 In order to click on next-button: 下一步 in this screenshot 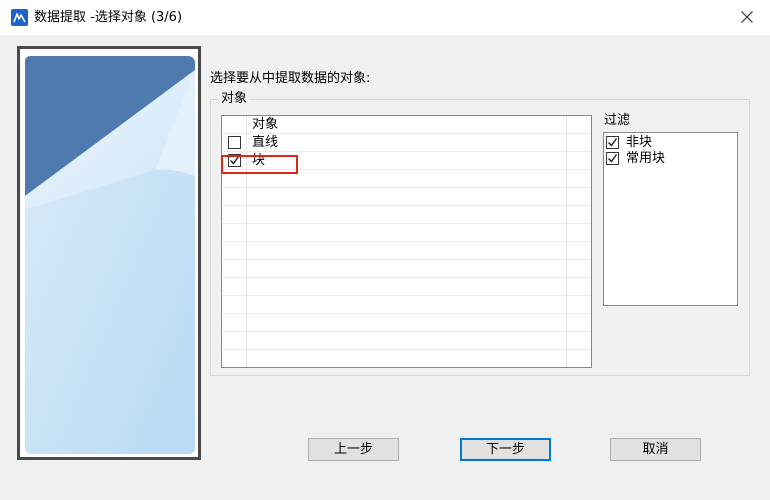, I will do `click(505, 449)`.